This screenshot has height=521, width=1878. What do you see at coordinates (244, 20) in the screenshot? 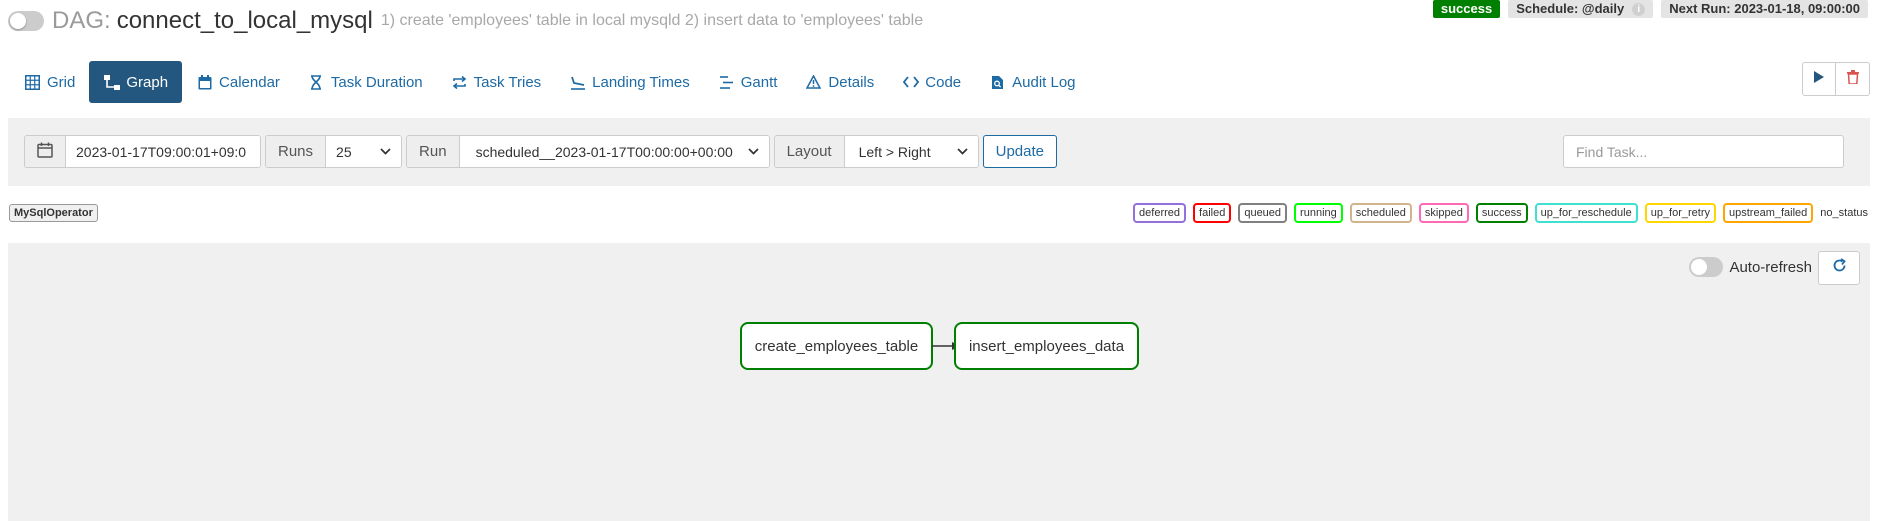
I see `dag-id: connect_to_local_mysql` at bounding box center [244, 20].